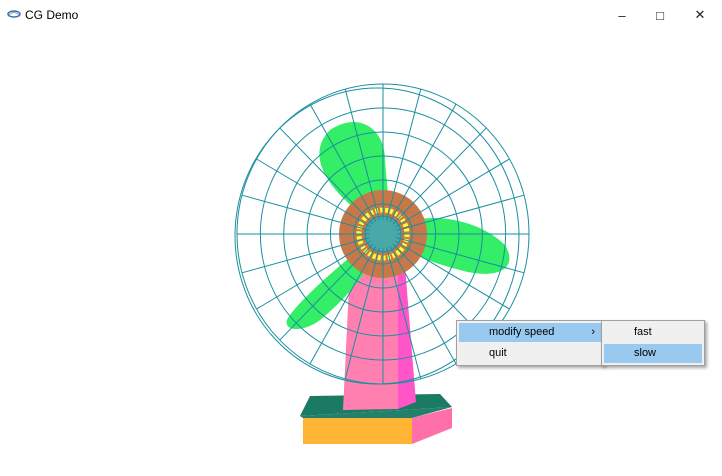  Describe the element at coordinates (361, 15) in the screenshot. I see `title-bar: CG Demo – □ ✕` at that location.